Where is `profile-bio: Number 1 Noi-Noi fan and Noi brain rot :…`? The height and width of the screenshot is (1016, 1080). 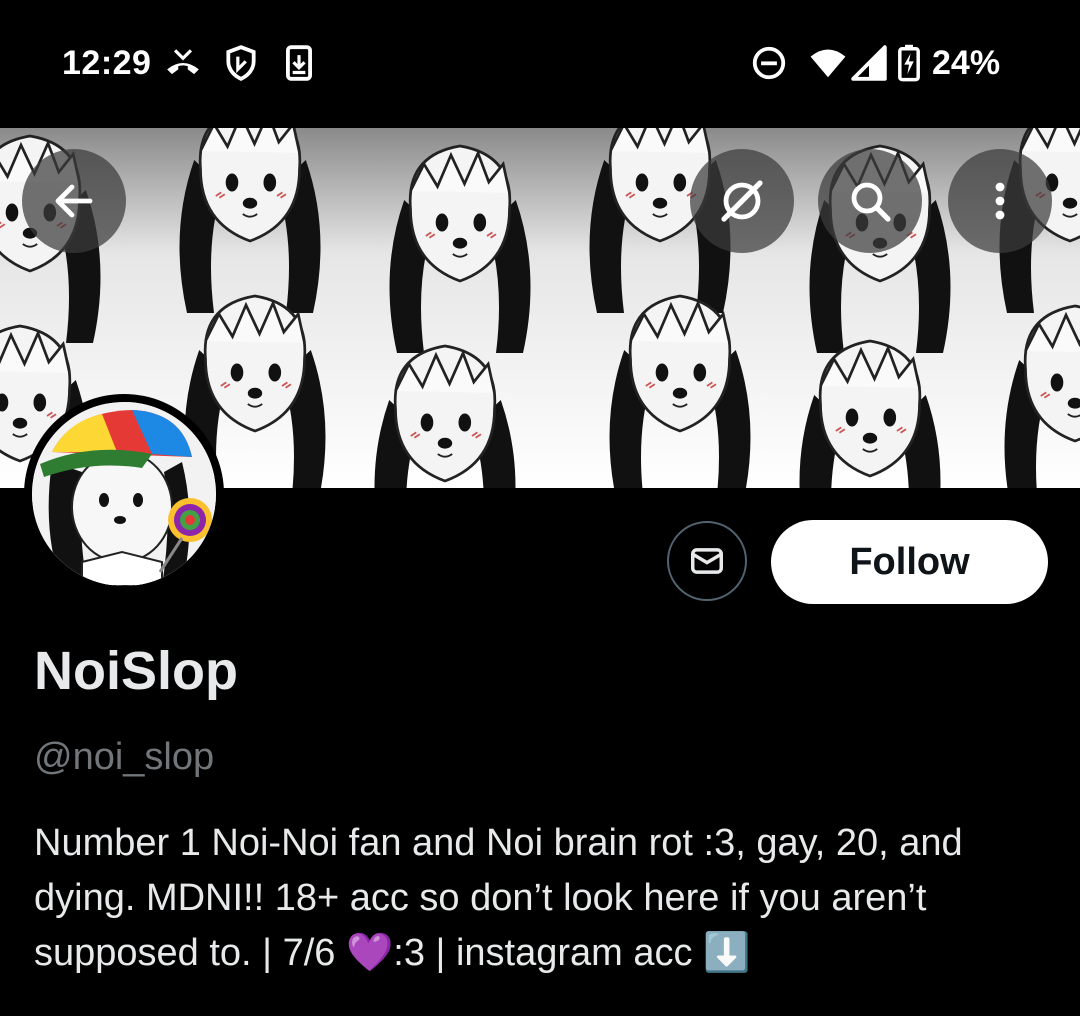
profile-bio: Number 1 Noi-Noi fan and Noi brain rot :… is located at coordinates (498, 898).